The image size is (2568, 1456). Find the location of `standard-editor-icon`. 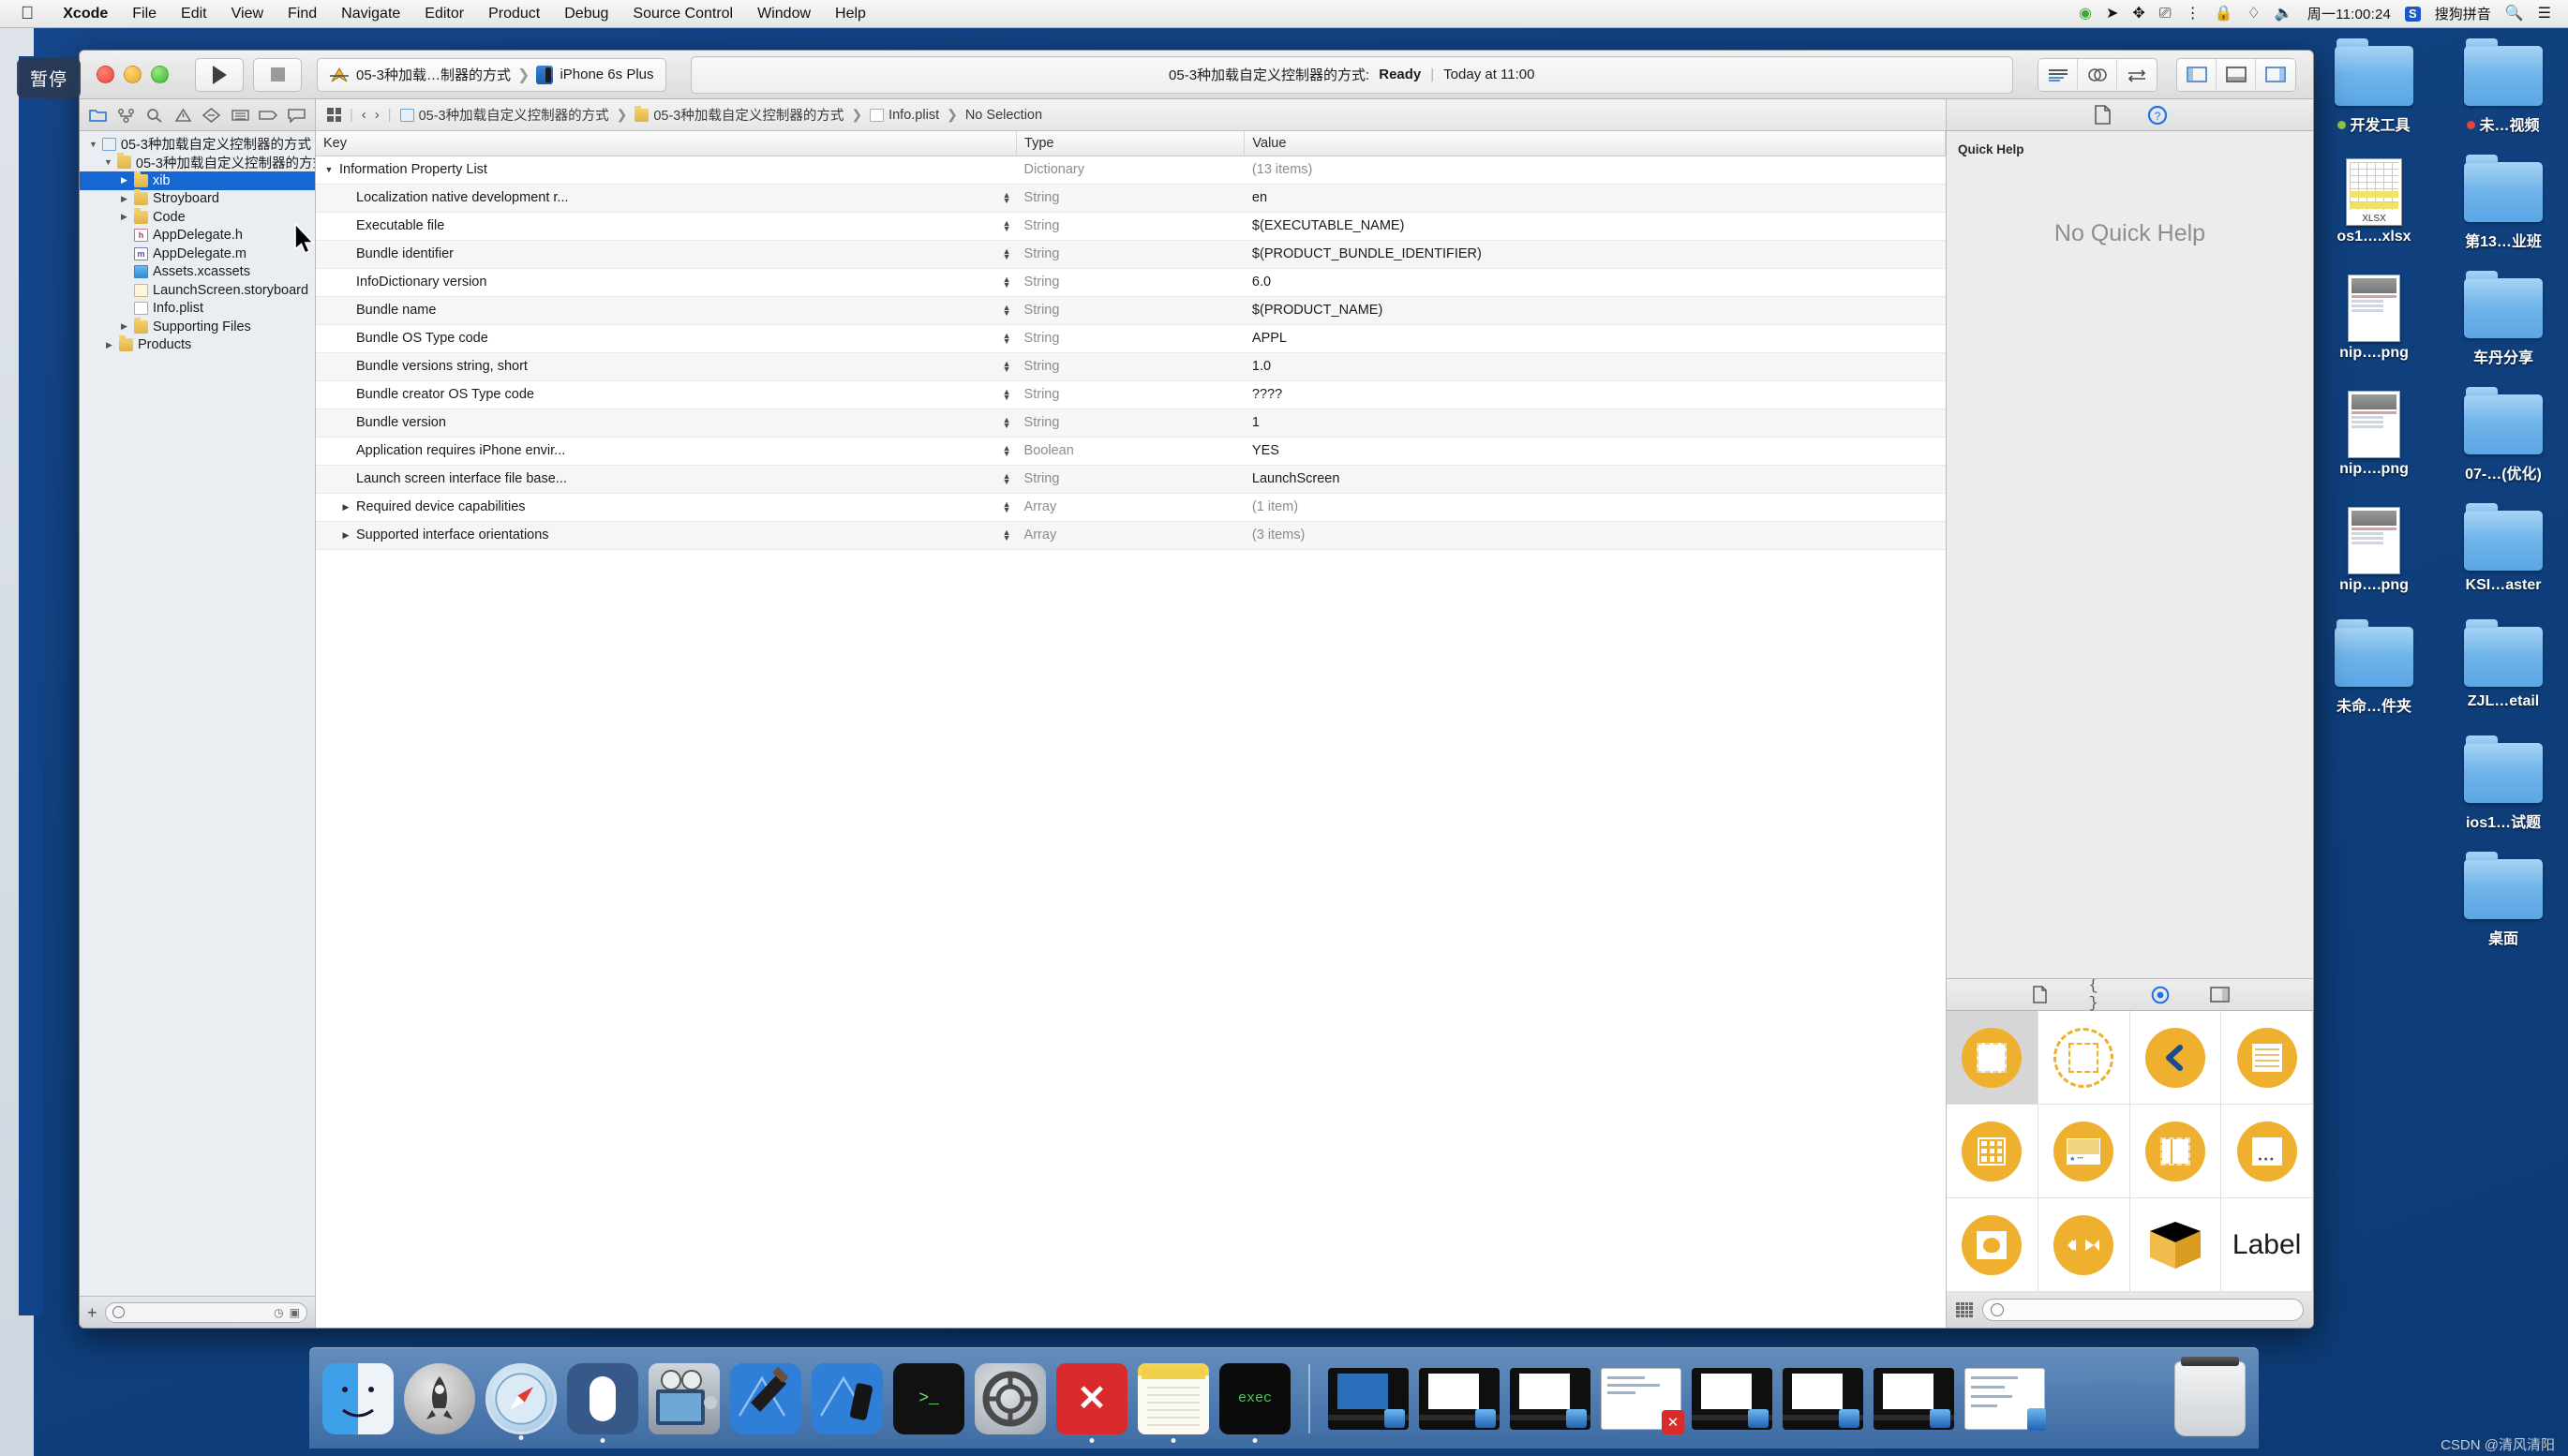

standard-editor-icon is located at coordinates (2058, 74).